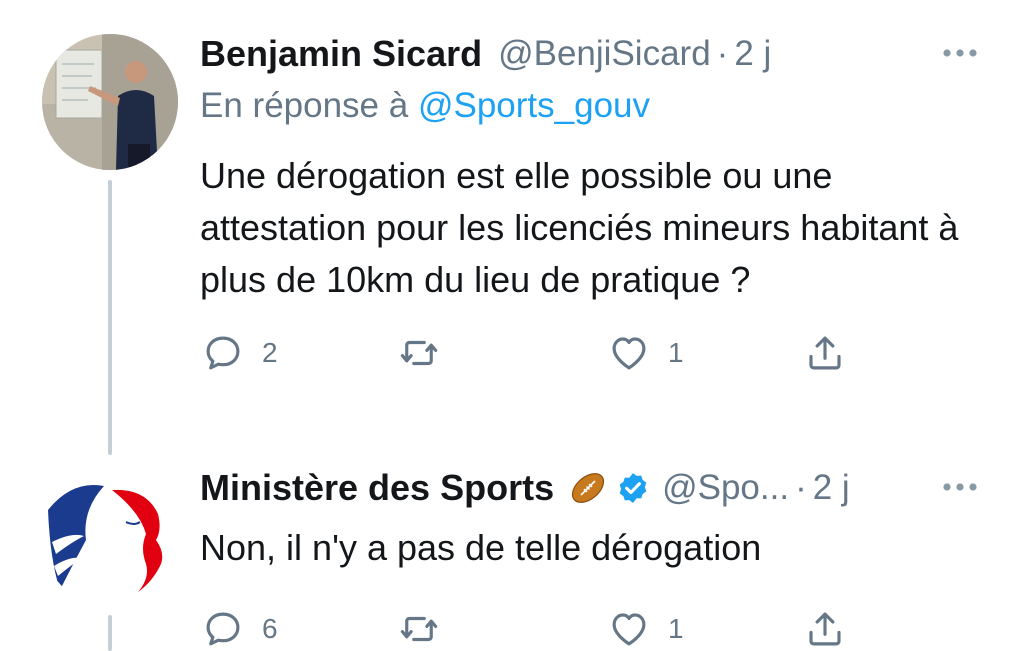 The height and width of the screenshot is (651, 1024). I want to click on reply-button: 6, so click(240, 627).